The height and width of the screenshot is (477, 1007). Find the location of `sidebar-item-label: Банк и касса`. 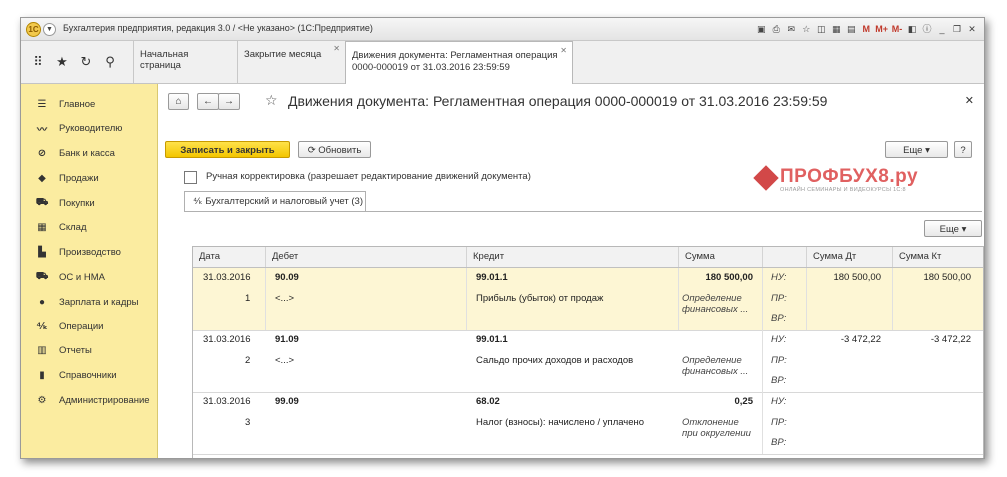

sidebar-item-label: Банк и касса is located at coordinates (87, 153).